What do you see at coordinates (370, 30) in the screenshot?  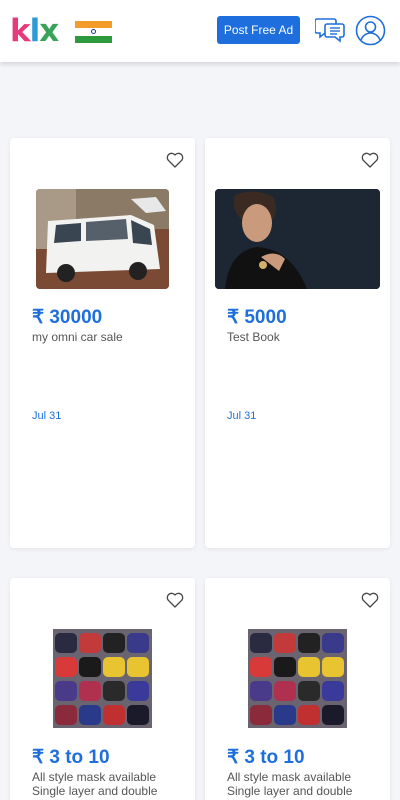 I see `user-profile-icon` at bounding box center [370, 30].